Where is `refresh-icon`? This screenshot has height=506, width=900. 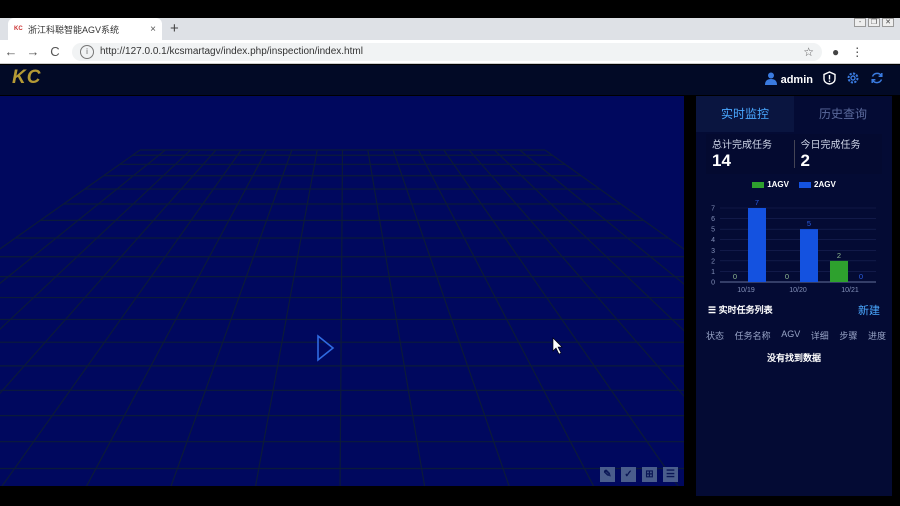
refresh-icon is located at coordinates (877, 79).